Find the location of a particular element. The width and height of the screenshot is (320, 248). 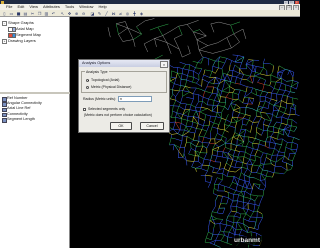

new-icon: ▯ is located at coordinates (4, 13).